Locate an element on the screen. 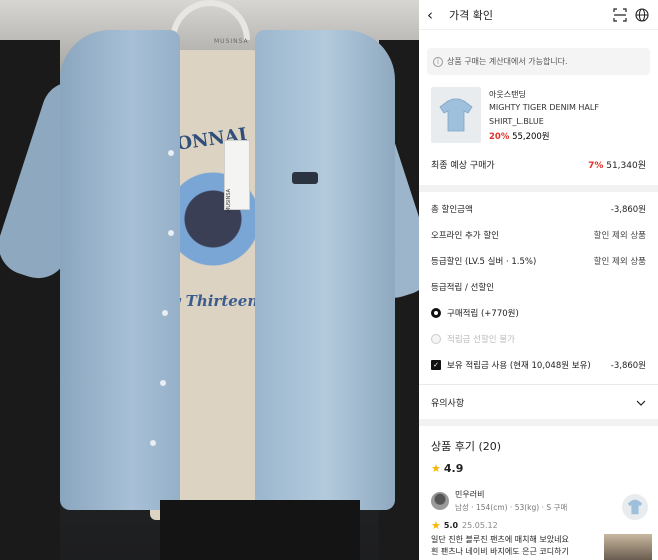 The image size is (658, 560). total-discount-label: 총 할인금액 is located at coordinates (452, 210).